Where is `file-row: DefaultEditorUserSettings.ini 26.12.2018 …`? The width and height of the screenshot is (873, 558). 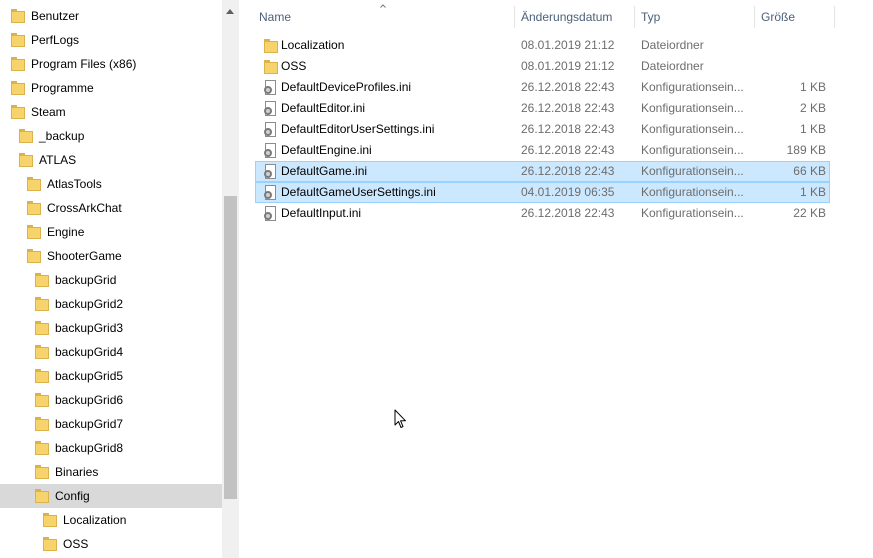 file-row: DefaultEditorUserSettings.ini 26.12.2018 … is located at coordinates (542, 129).